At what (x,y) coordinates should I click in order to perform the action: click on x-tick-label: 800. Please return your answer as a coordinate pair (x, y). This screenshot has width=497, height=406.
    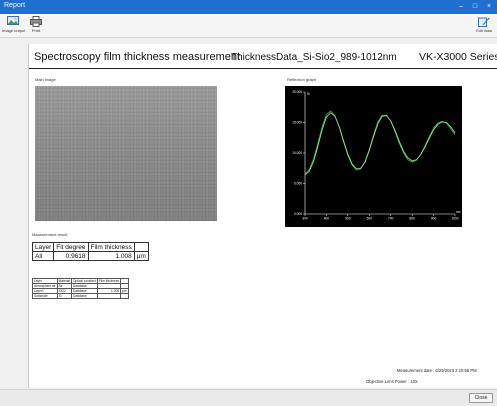
    Looking at the image, I should click on (412, 219).